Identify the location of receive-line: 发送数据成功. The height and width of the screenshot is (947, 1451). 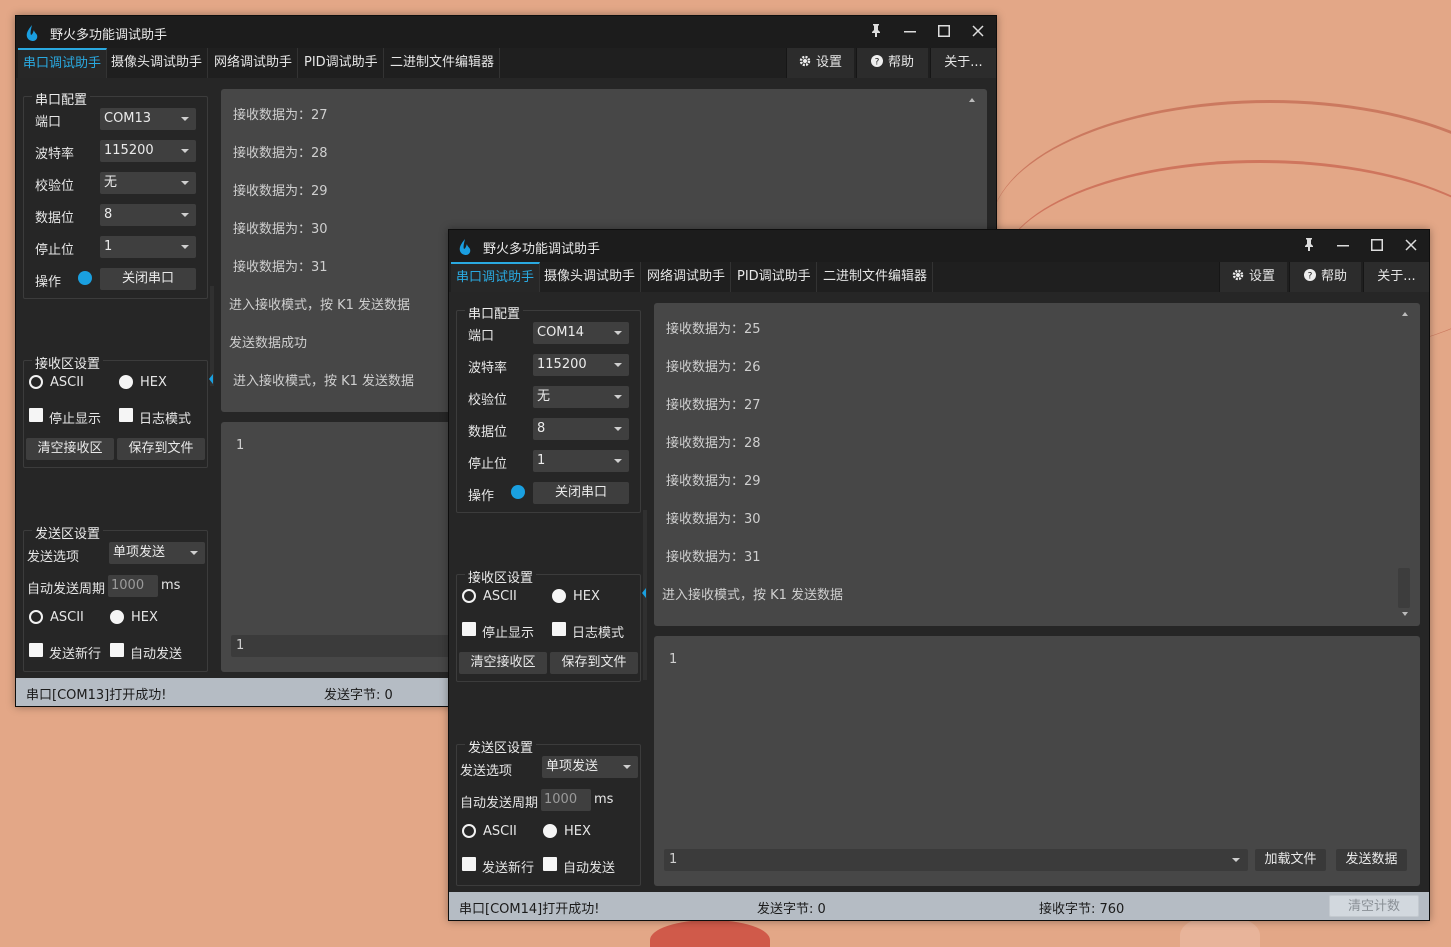
(268, 343).